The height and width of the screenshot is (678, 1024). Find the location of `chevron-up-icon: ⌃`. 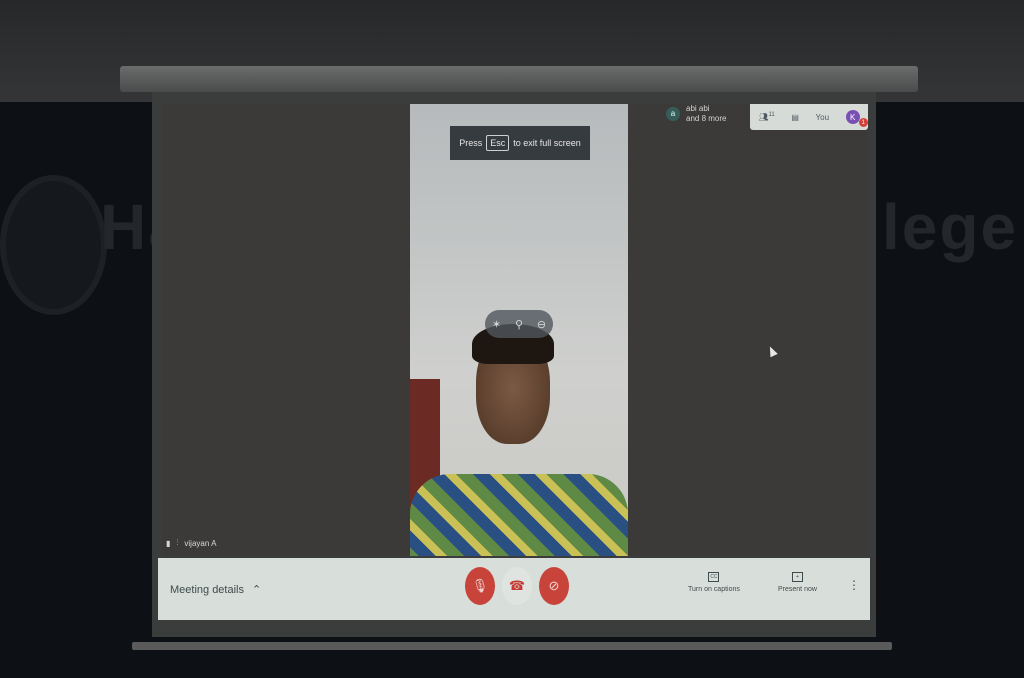

chevron-up-icon: ⌃ is located at coordinates (257, 590).